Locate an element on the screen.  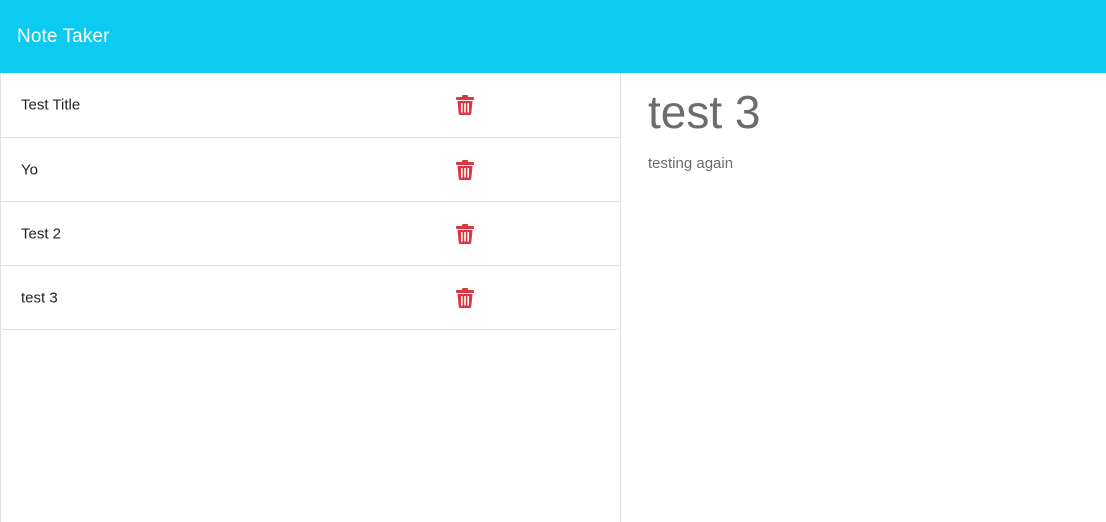
note-view-title: test 3 is located at coordinates (704, 112).